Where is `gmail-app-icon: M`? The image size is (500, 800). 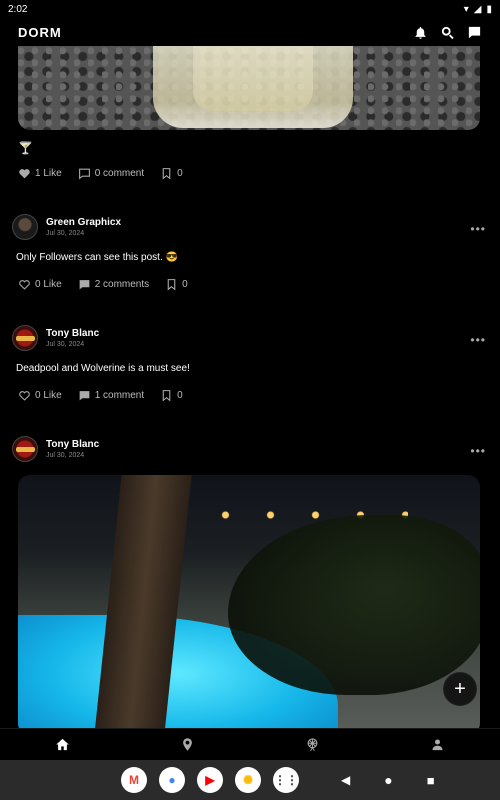 gmail-app-icon: M is located at coordinates (134, 780).